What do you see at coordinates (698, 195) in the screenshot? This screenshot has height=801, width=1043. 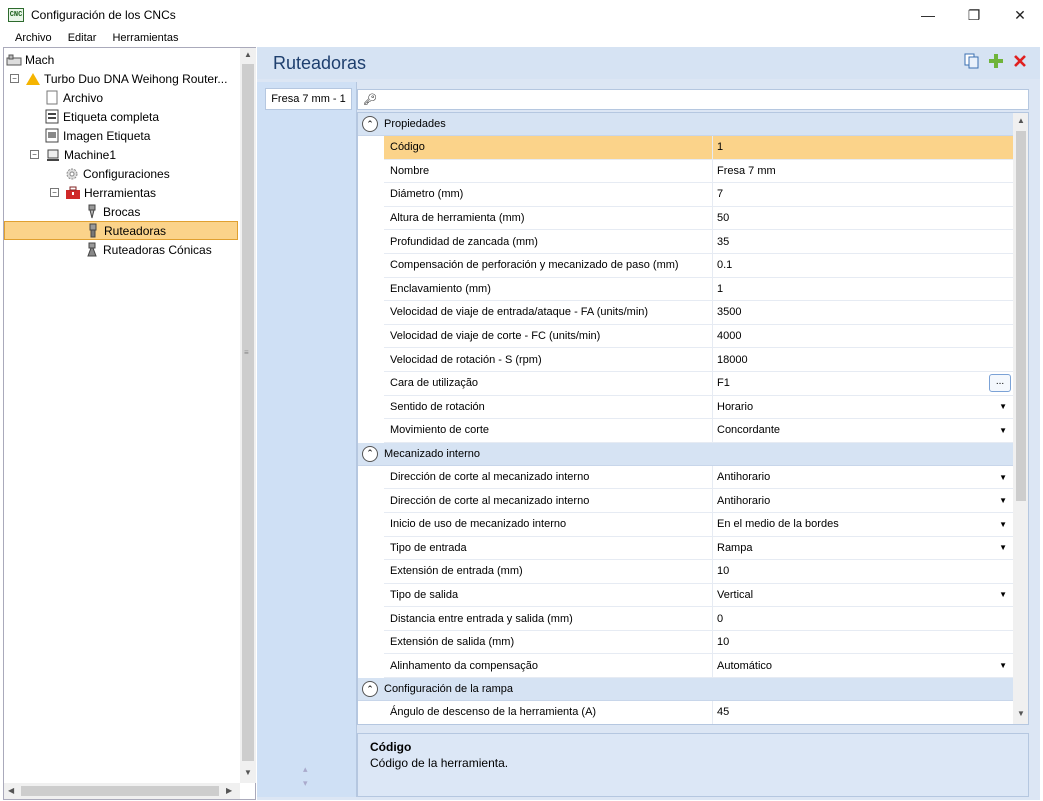 I see `property-row: Diámetro (mm) 7` at bounding box center [698, 195].